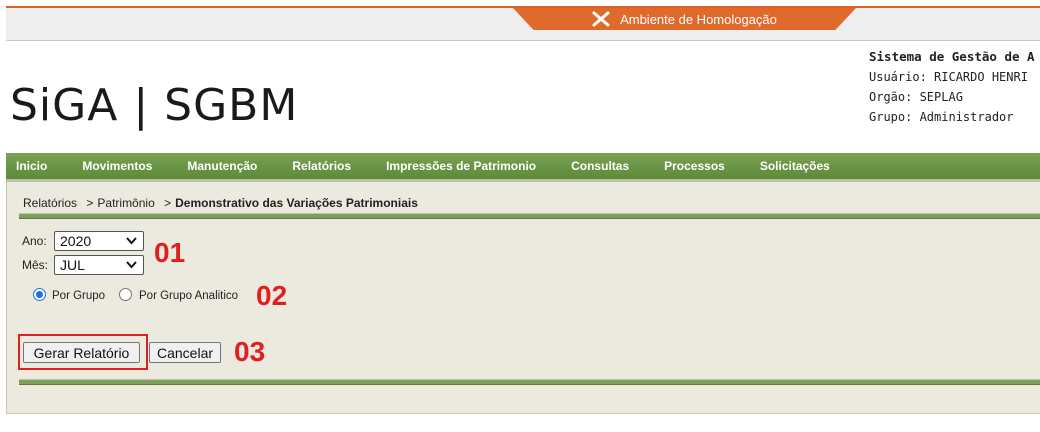  I want to click on annotation-02: 02, so click(272, 295).